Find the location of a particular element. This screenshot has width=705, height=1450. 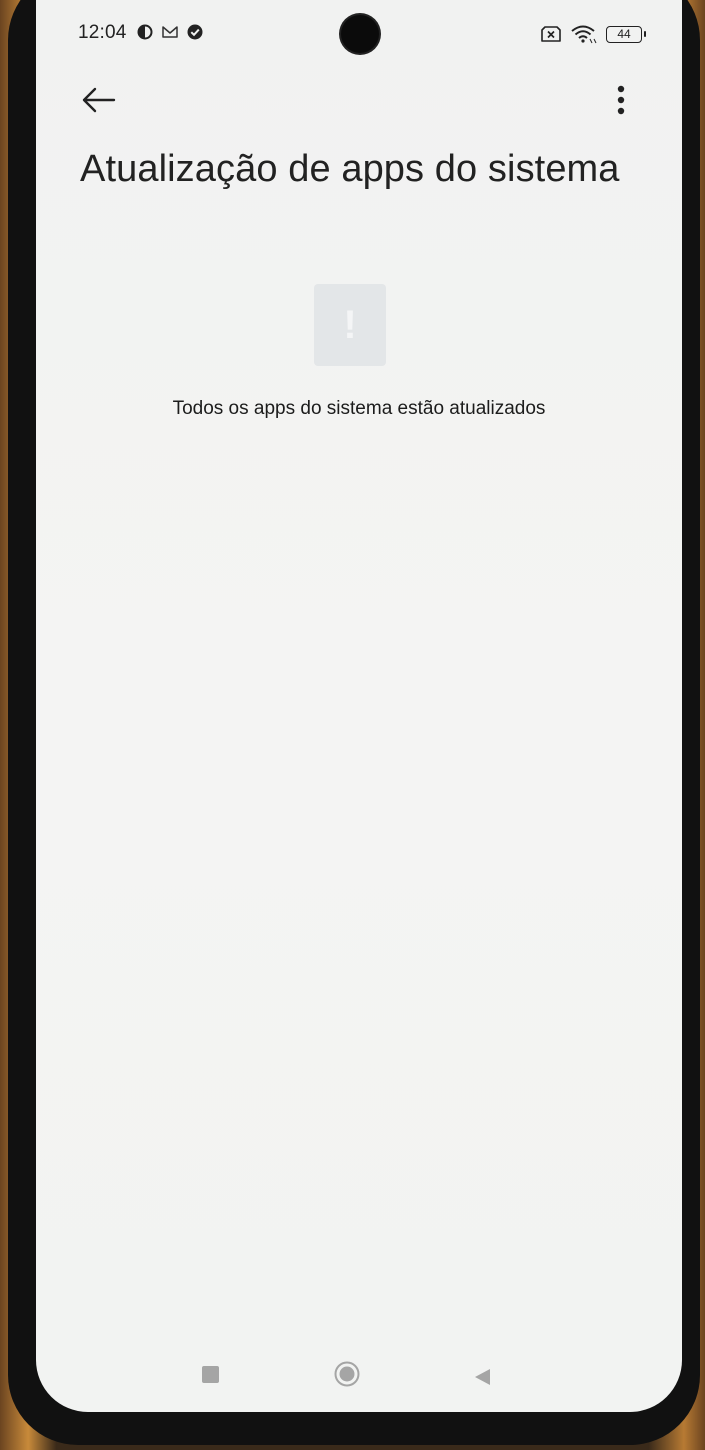

wifi-icon is located at coordinates (584, 34).